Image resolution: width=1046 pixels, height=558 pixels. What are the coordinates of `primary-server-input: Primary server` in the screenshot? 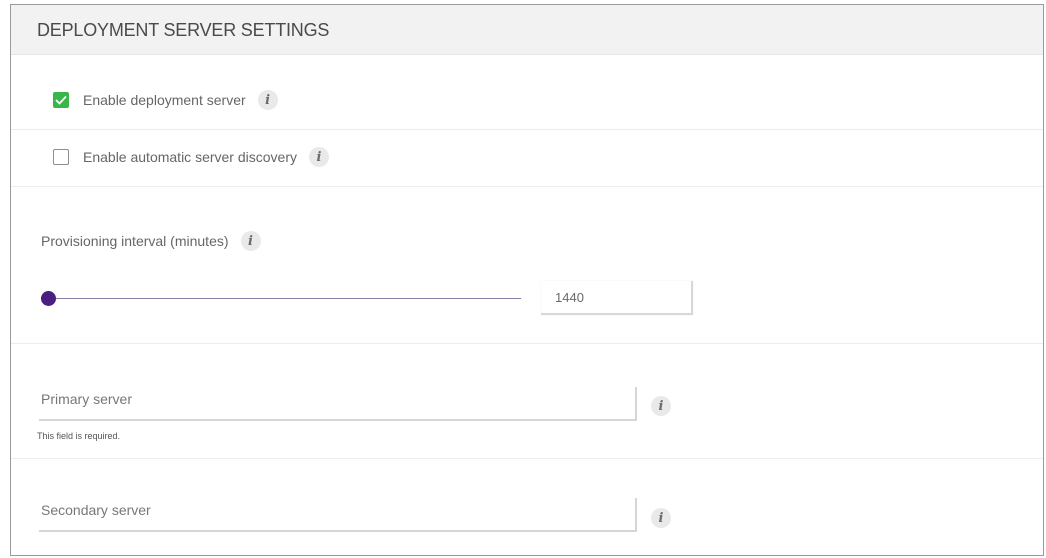 It's located at (338, 404).